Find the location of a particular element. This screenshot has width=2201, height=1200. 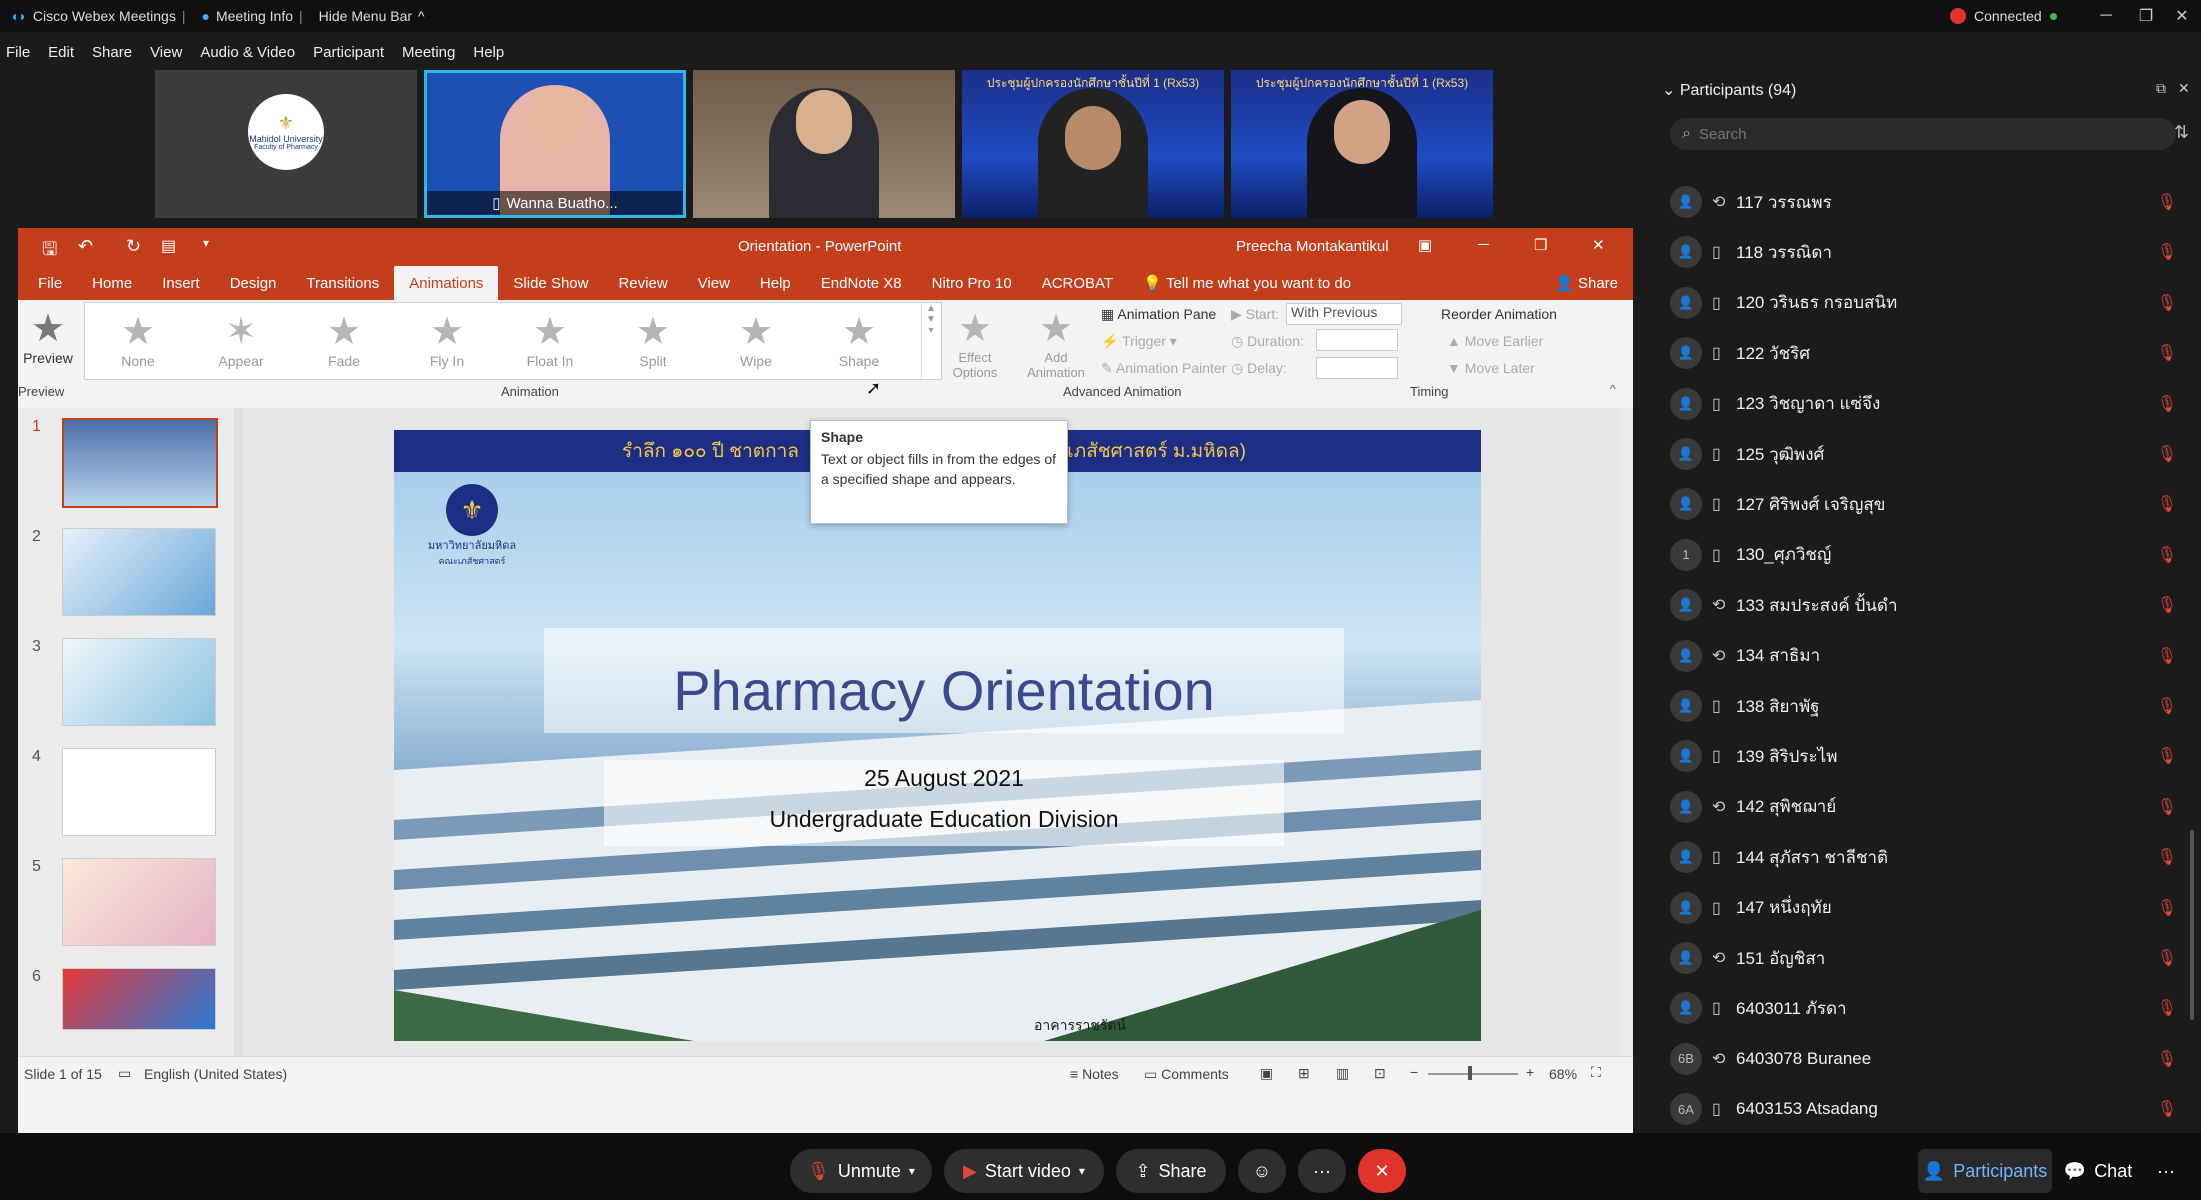

animation-float-in: ★ Float In is located at coordinates (550, 340).